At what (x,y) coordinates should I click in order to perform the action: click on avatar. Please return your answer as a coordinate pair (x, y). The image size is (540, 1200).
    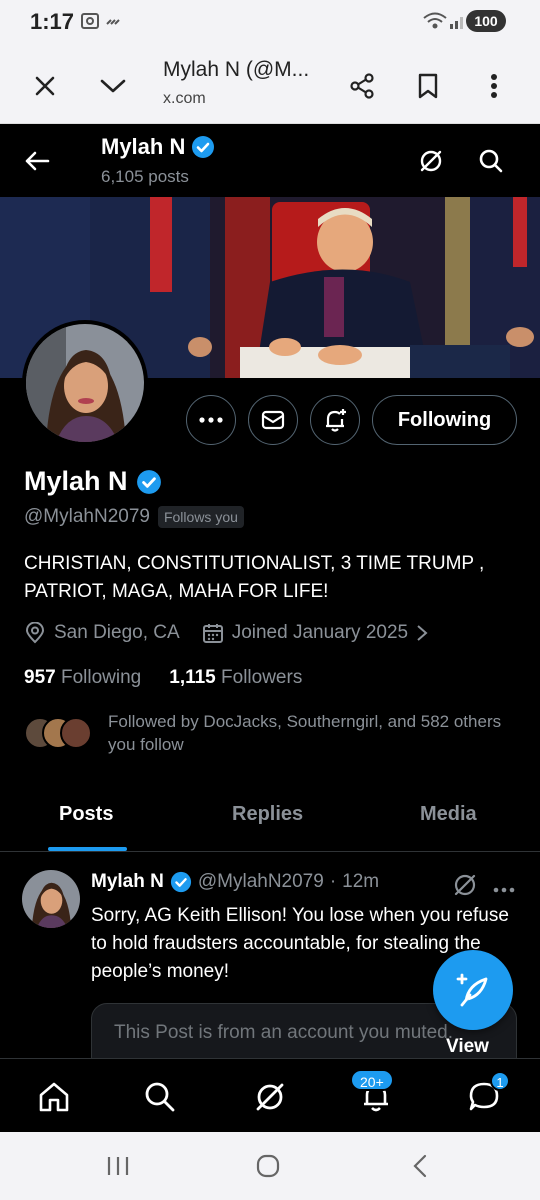
    Looking at the image, I should click on (76, 733).